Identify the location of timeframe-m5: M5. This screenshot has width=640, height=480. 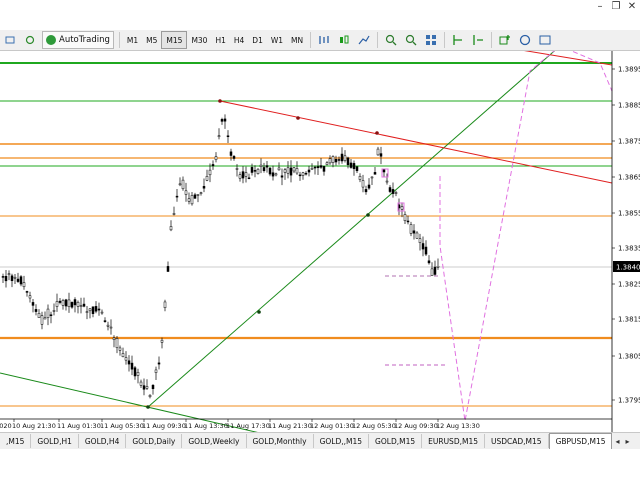
(151, 40).